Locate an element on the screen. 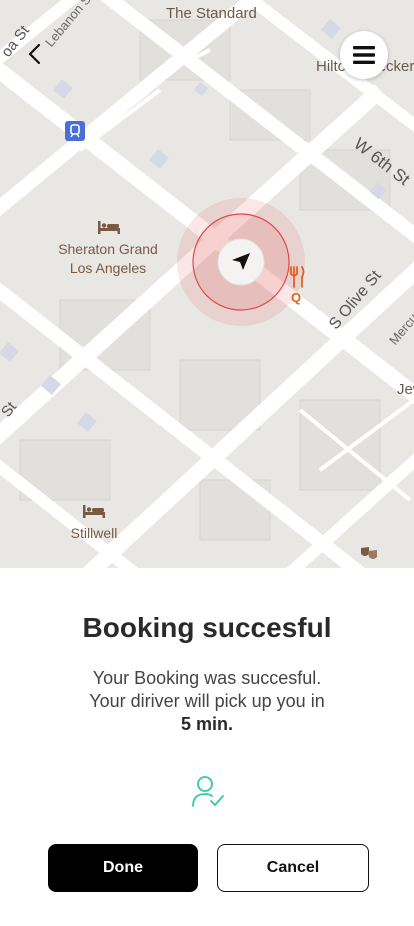 The width and height of the screenshot is (414, 926). current-location-marker is located at coordinates (241, 262).